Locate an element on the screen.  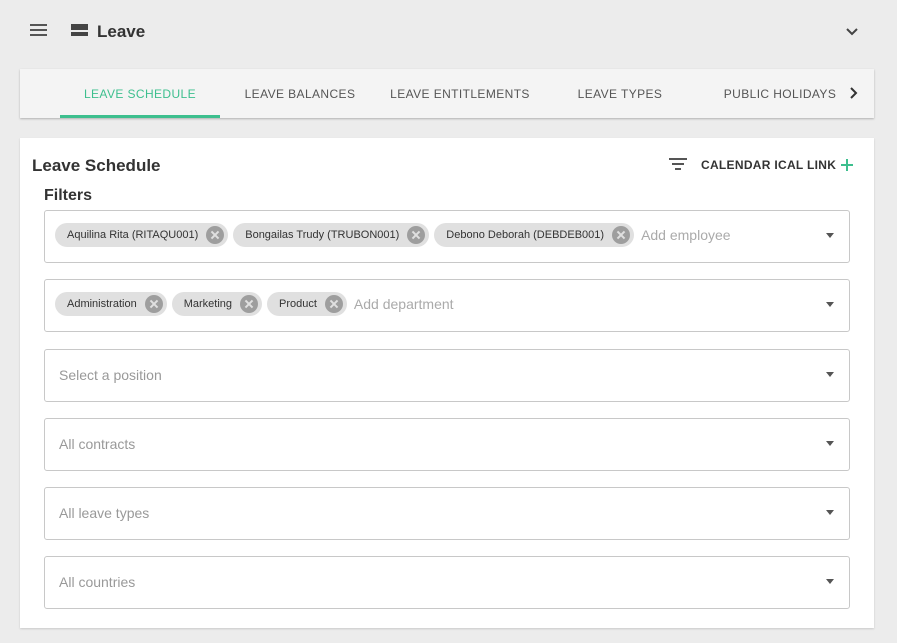
add-icon is located at coordinates (847, 165).